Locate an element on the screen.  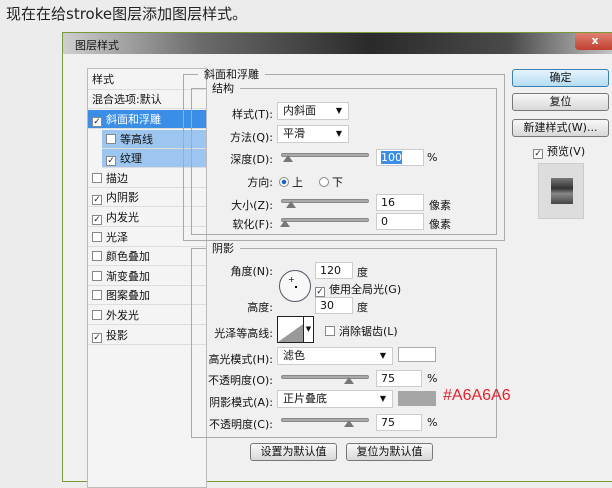
soften-label: 软化(F): is located at coordinates (252, 224).